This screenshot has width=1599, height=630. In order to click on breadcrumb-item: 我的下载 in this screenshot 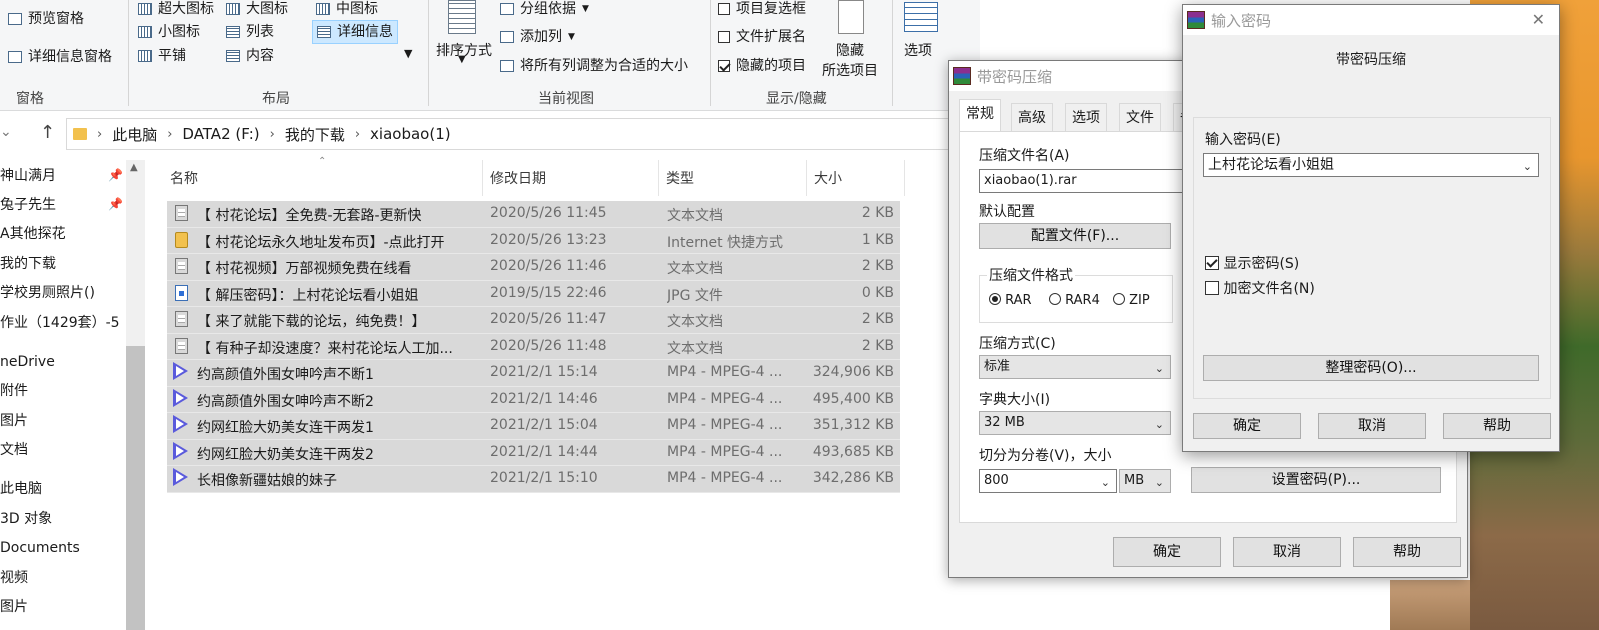, I will do `click(315, 134)`.